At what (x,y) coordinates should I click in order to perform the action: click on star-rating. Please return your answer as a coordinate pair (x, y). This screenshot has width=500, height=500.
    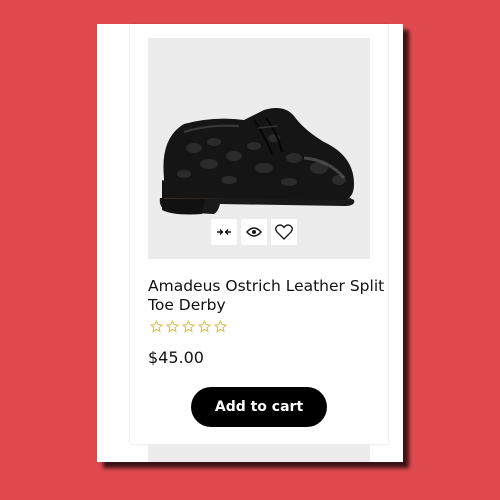
    Looking at the image, I should click on (188, 326).